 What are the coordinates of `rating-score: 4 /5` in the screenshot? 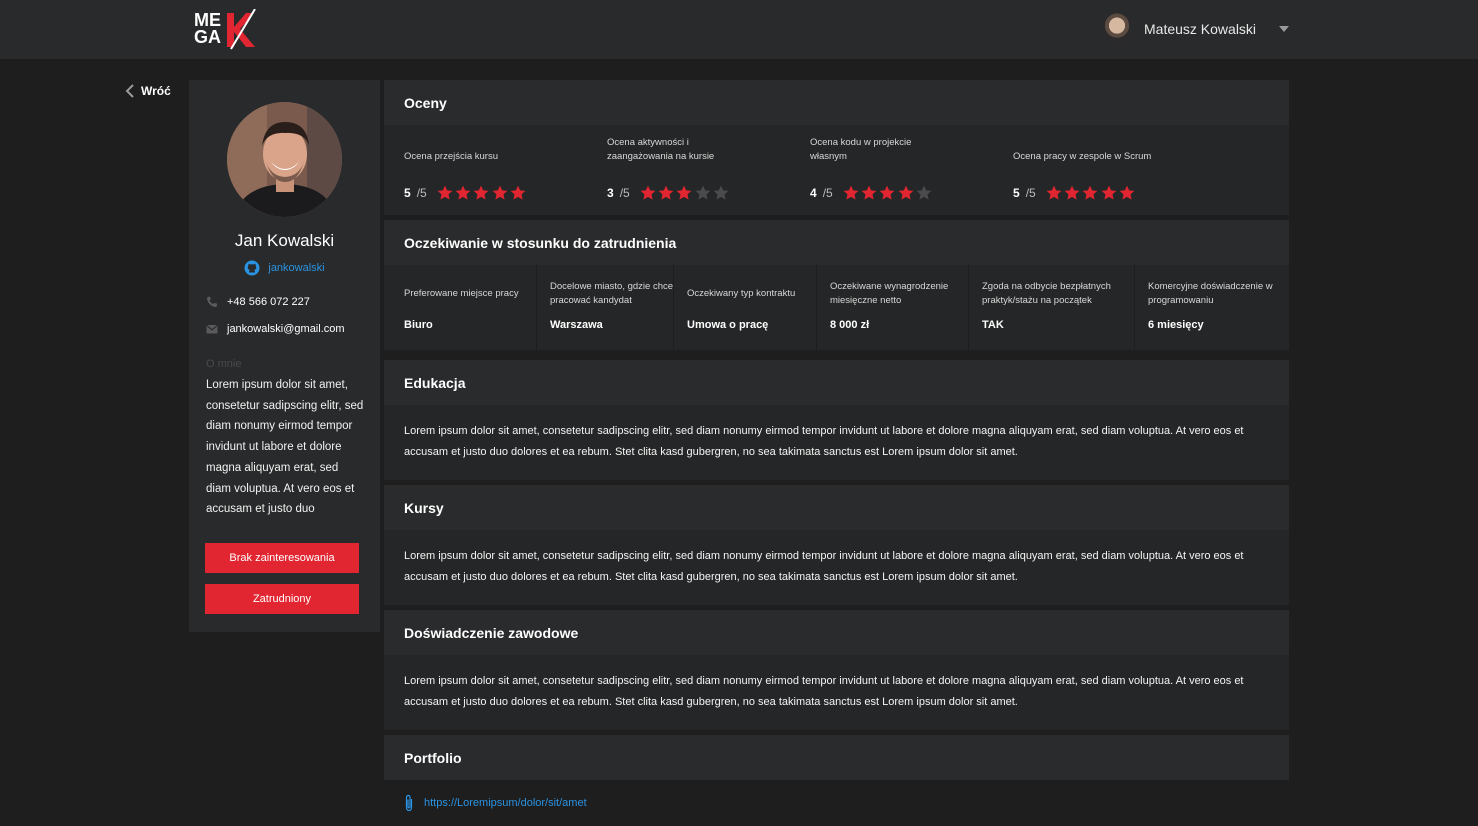 It's located at (872, 193).